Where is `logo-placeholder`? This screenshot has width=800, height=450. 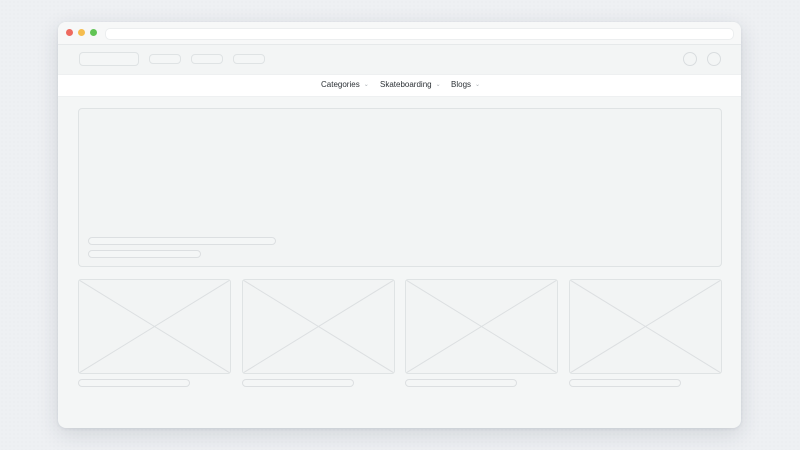 logo-placeholder is located at coordinates (109, 59).